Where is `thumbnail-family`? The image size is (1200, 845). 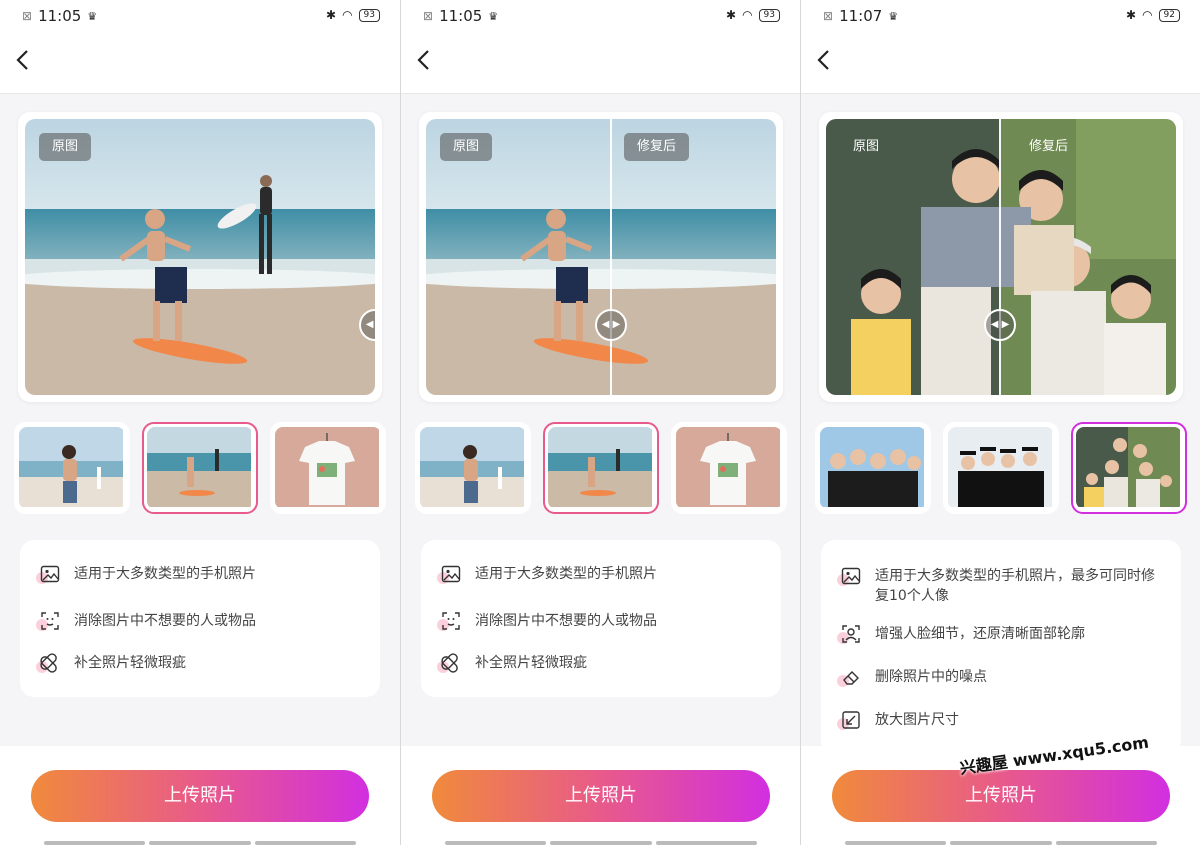
thumbnail-family is located at coordinates (1129, 468).